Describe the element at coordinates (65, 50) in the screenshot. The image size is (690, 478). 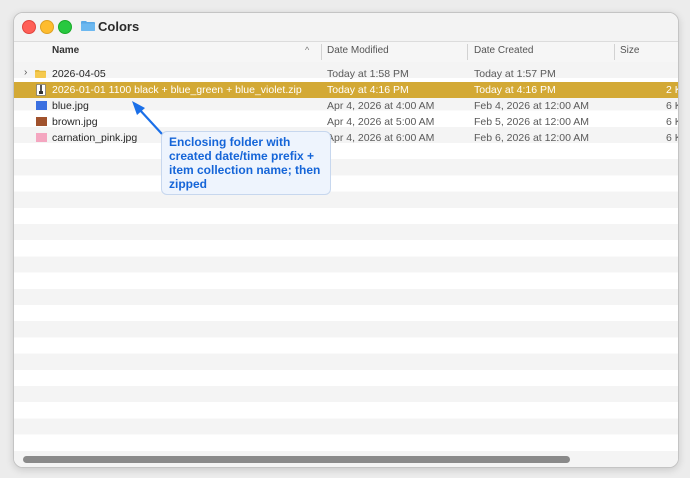
I see `column-name-header: Name` at that location.